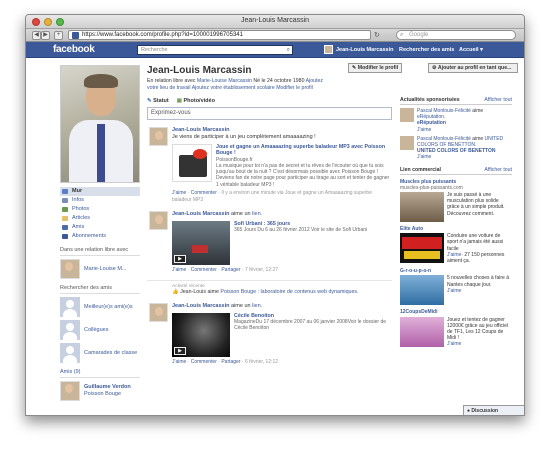 Image resolution: width=550 pixels, height=457 pixels. I want to click on add-work-link-2: votre lieu de travail, so click(169, 88).